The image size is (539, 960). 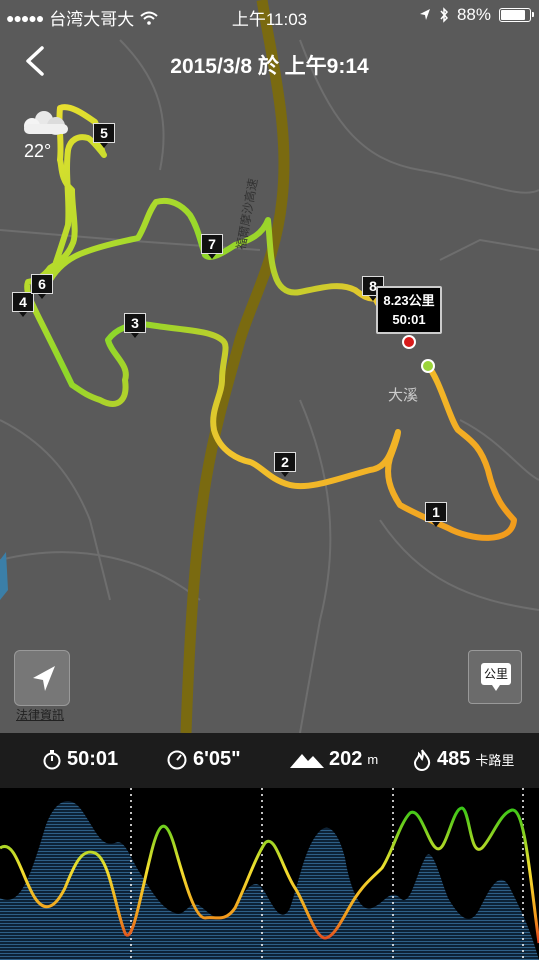 I want to click on bluetooth-icon, so click(x=444, y=15).